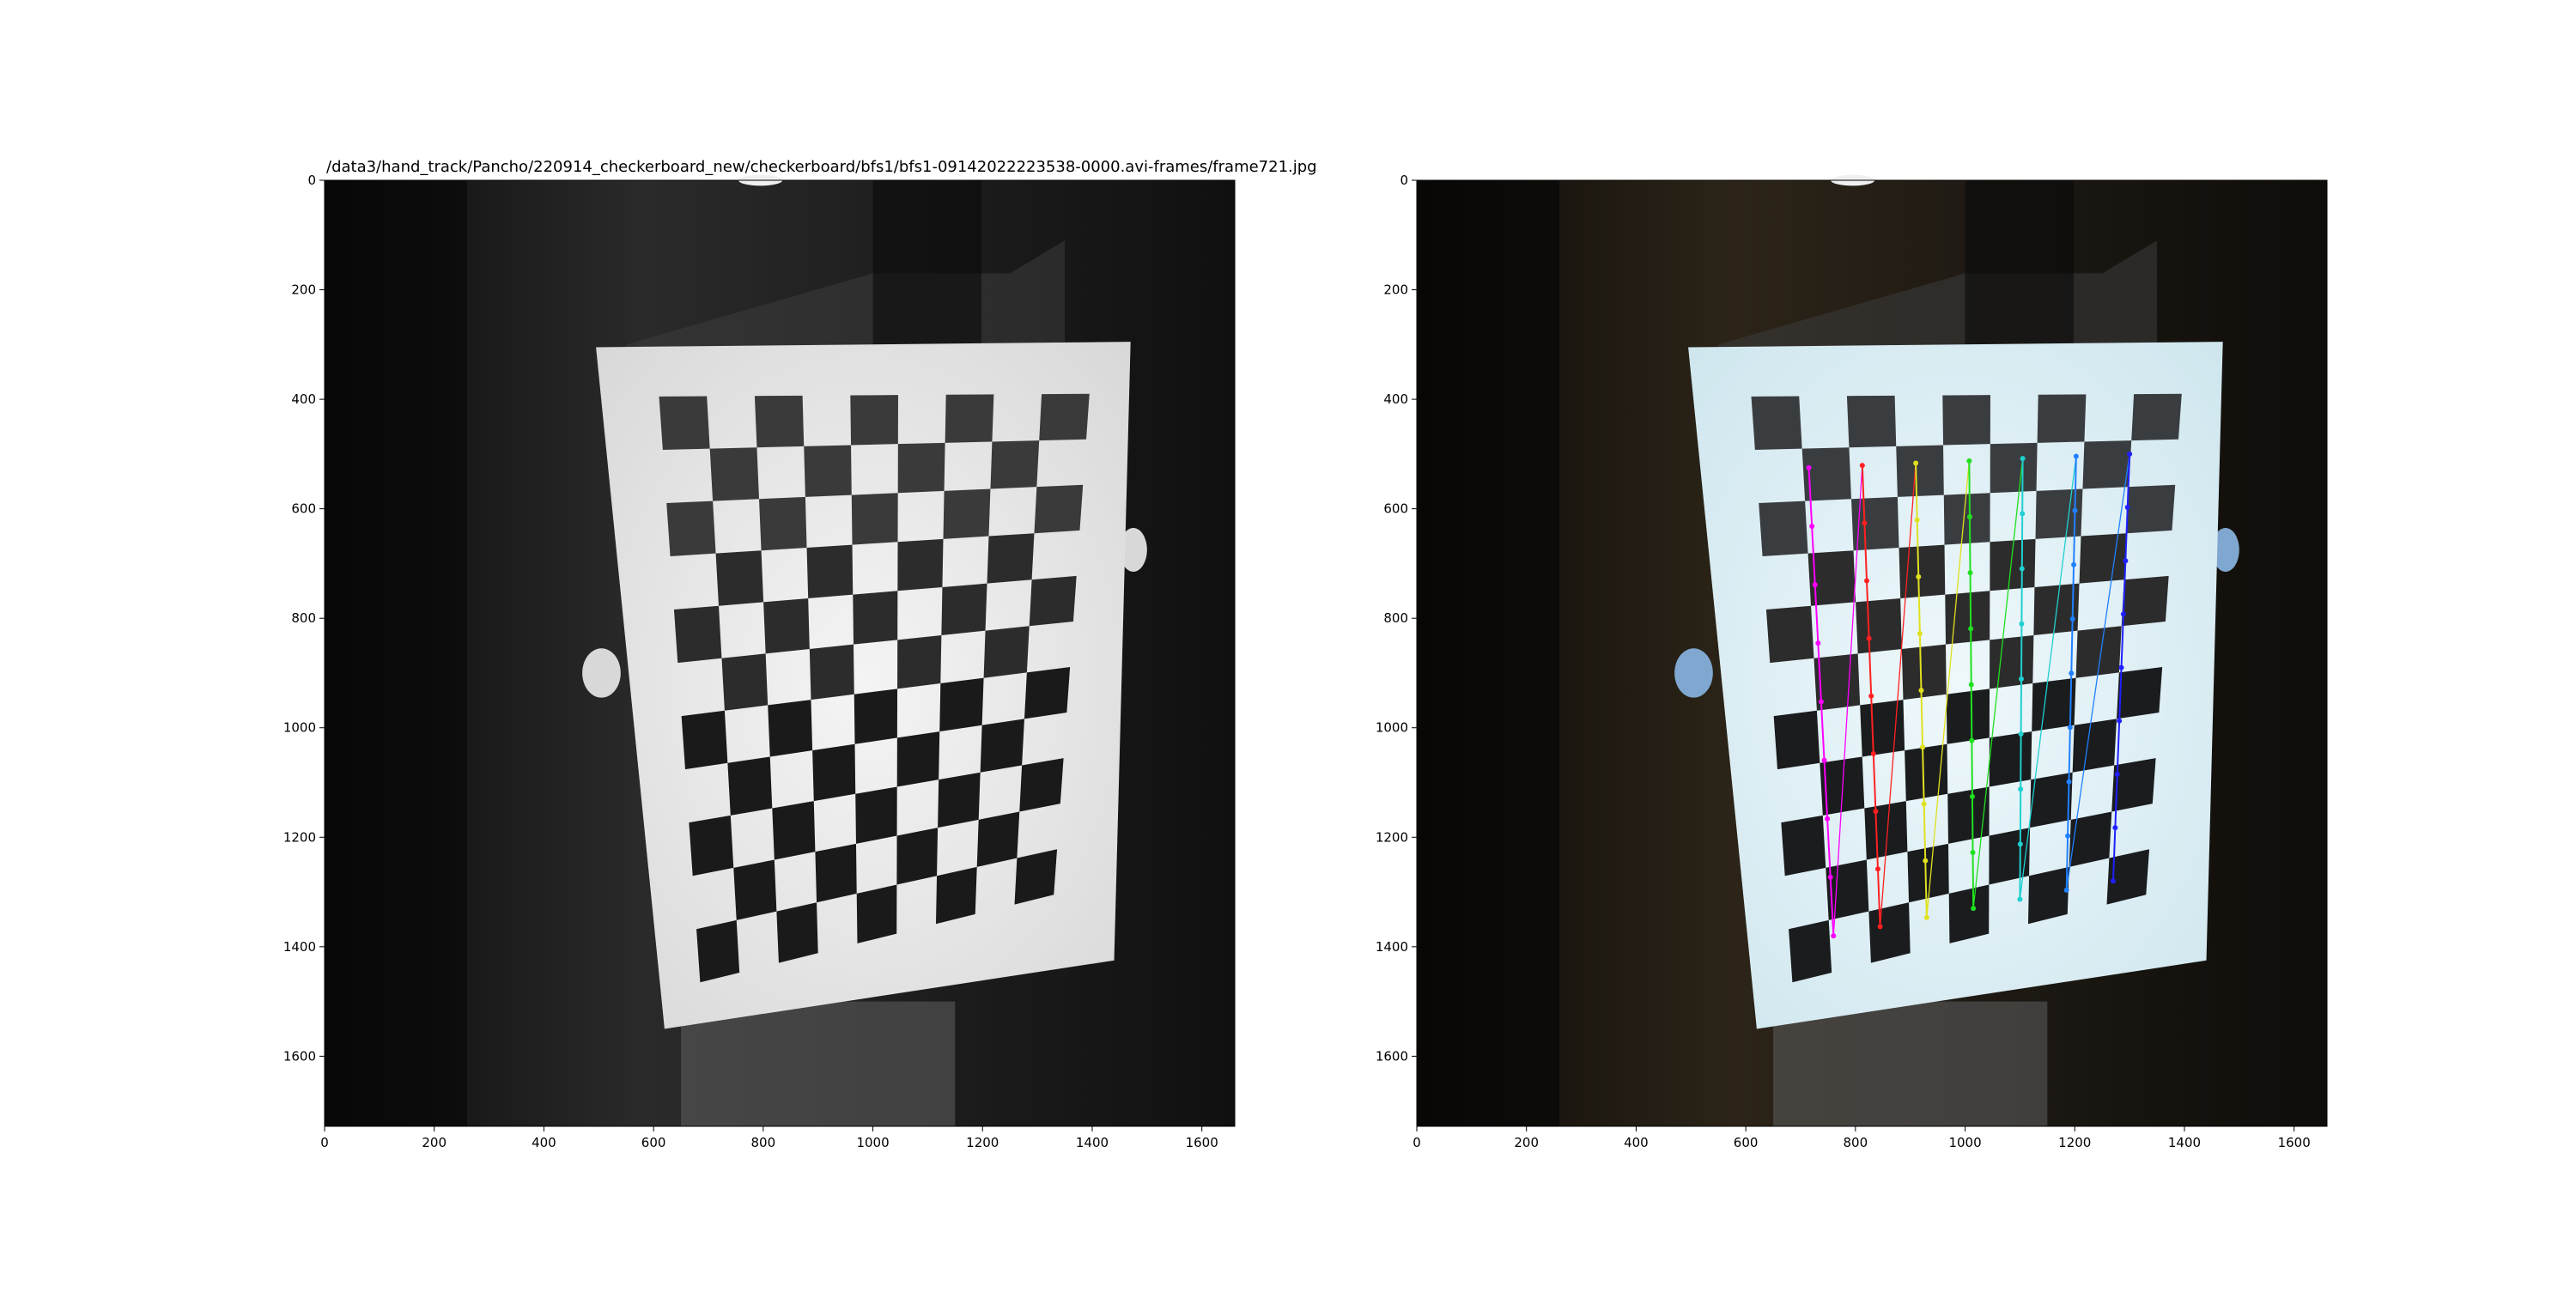 This screenshot has height=1292, width=2576. Describe the element at coordinates (1693, 673) in the screenshot. I see `left-hand` at that location.